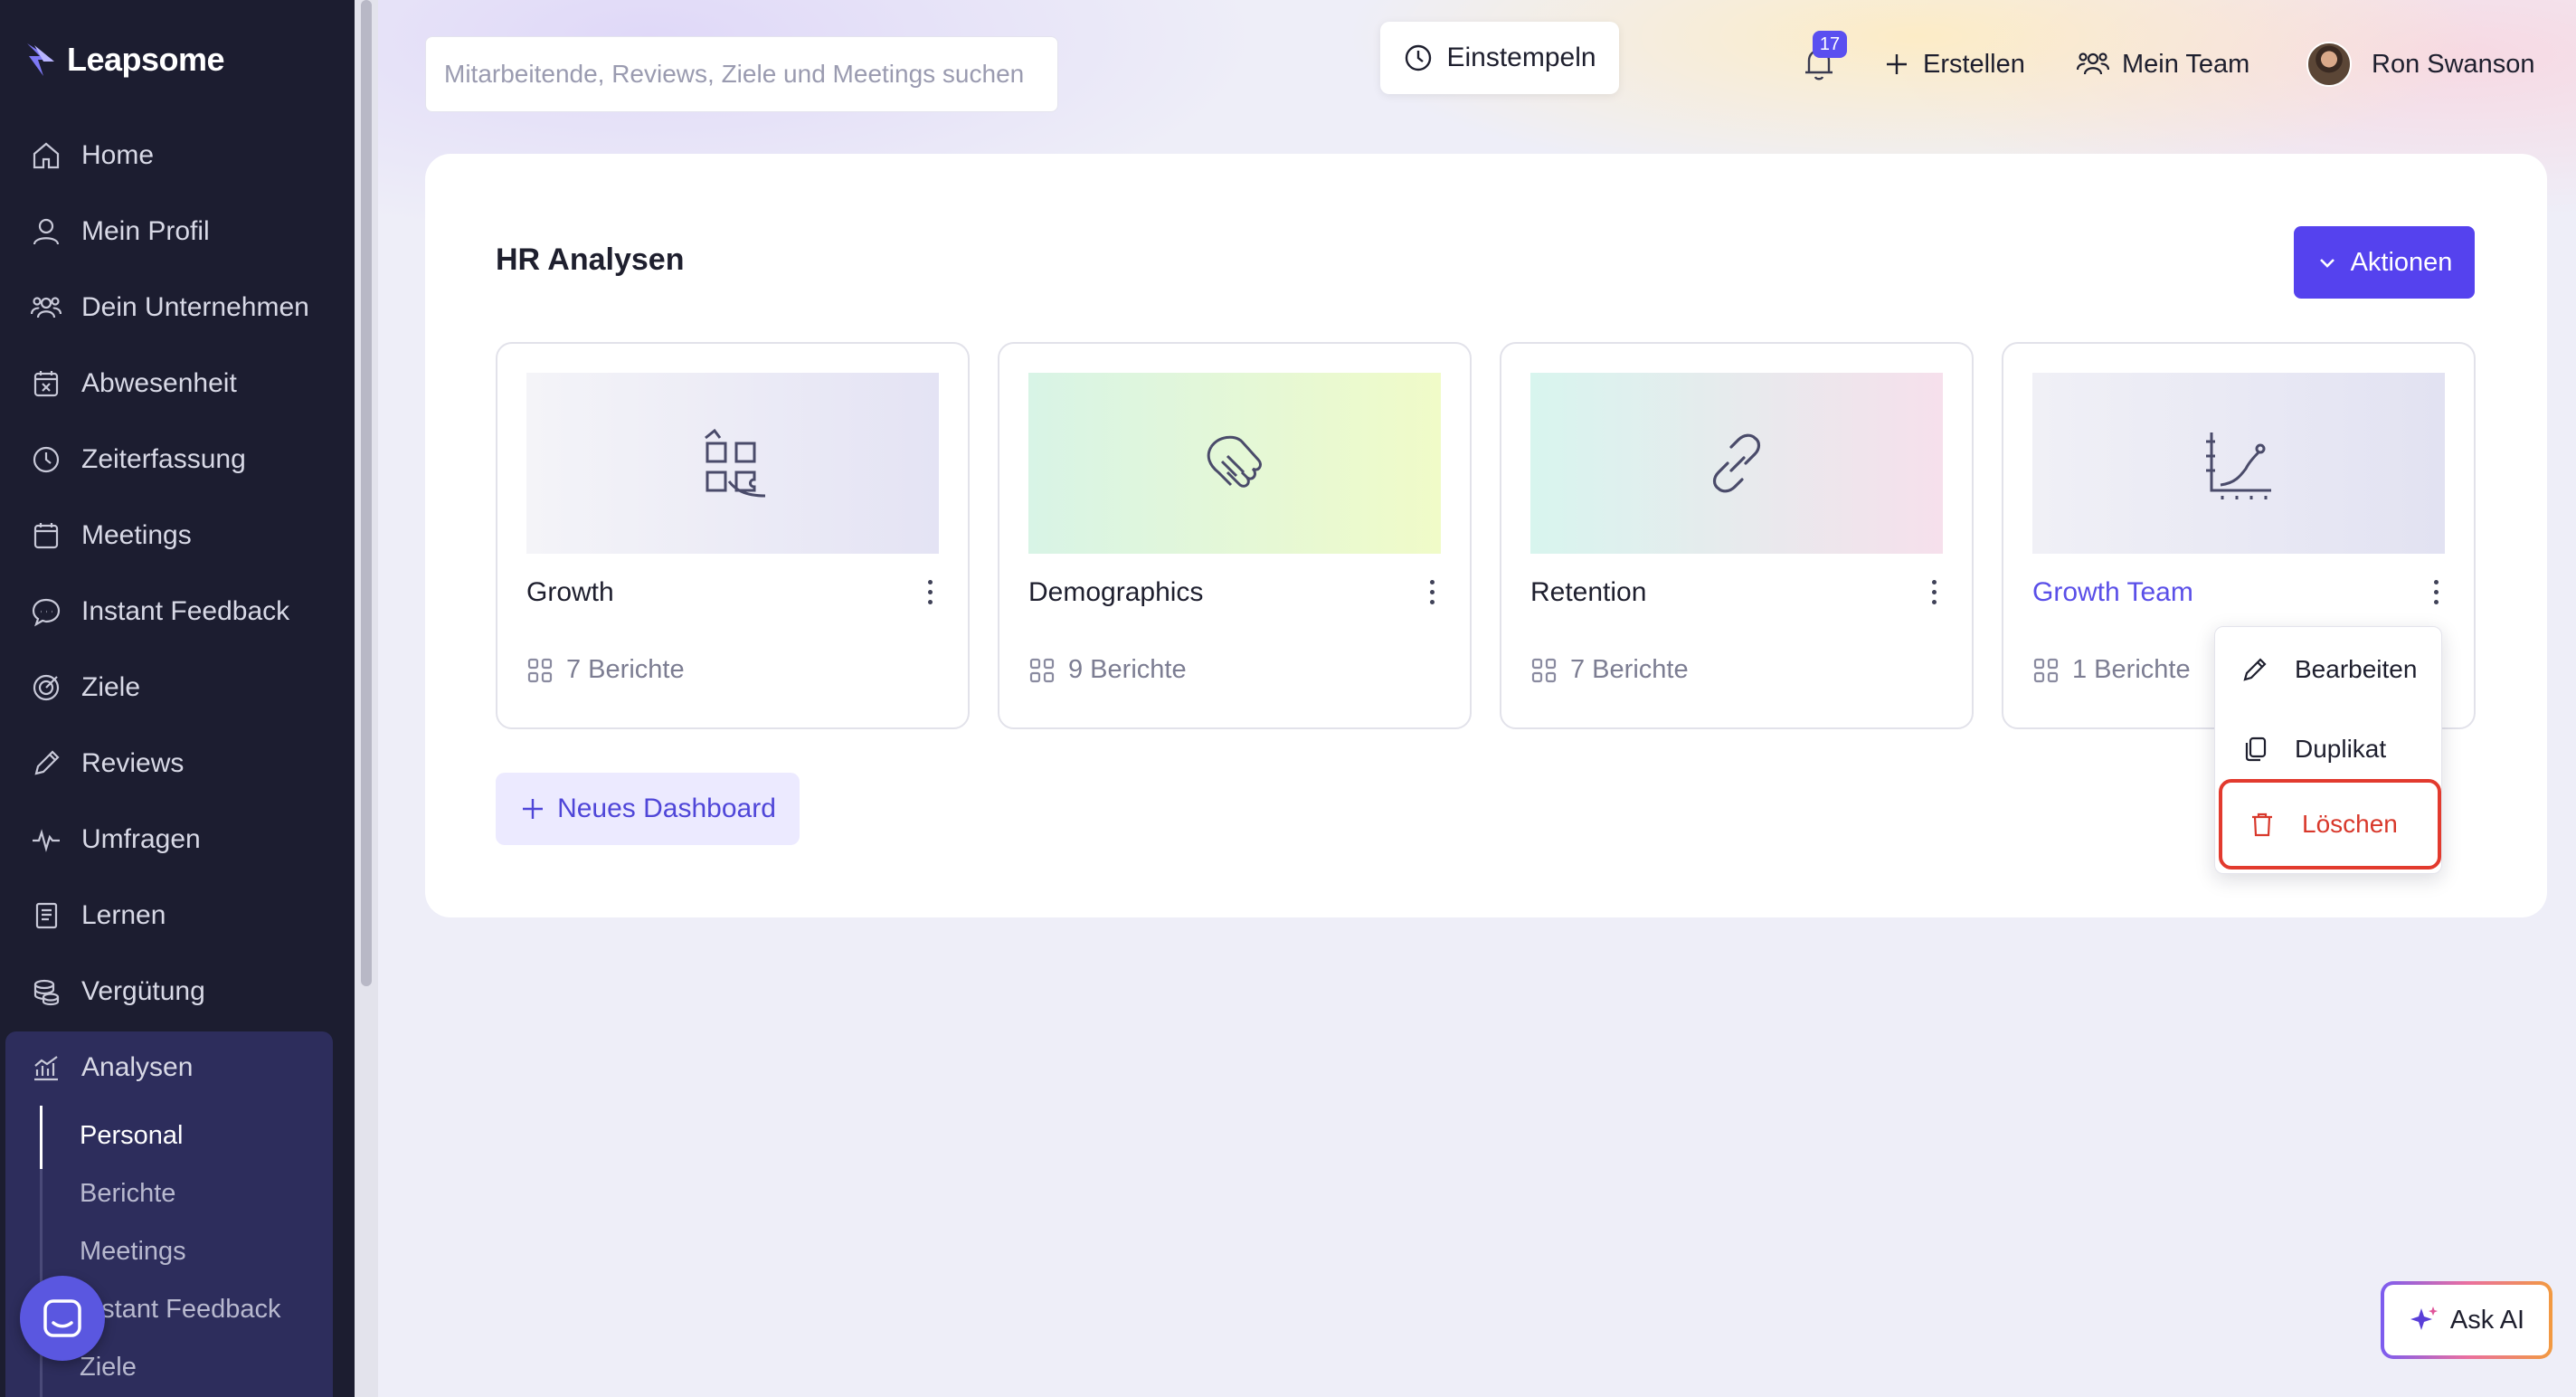  I want to click on sidebar-item-abwesenheit: Abwesenheit, so click(180, 383).